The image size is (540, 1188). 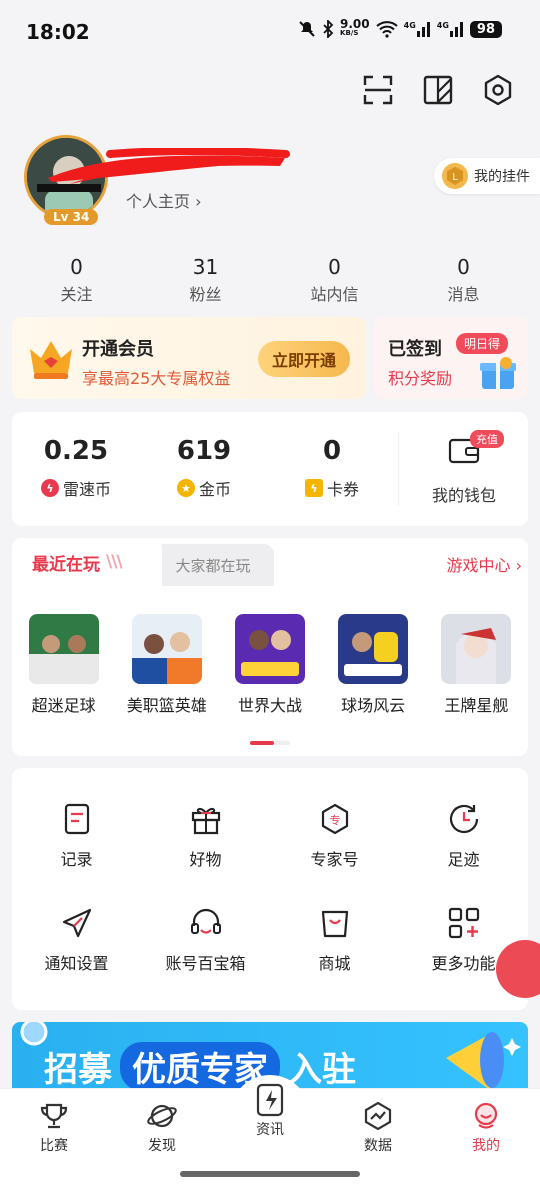 I want to click on func-label: 好物, so click(x=205, y=859).